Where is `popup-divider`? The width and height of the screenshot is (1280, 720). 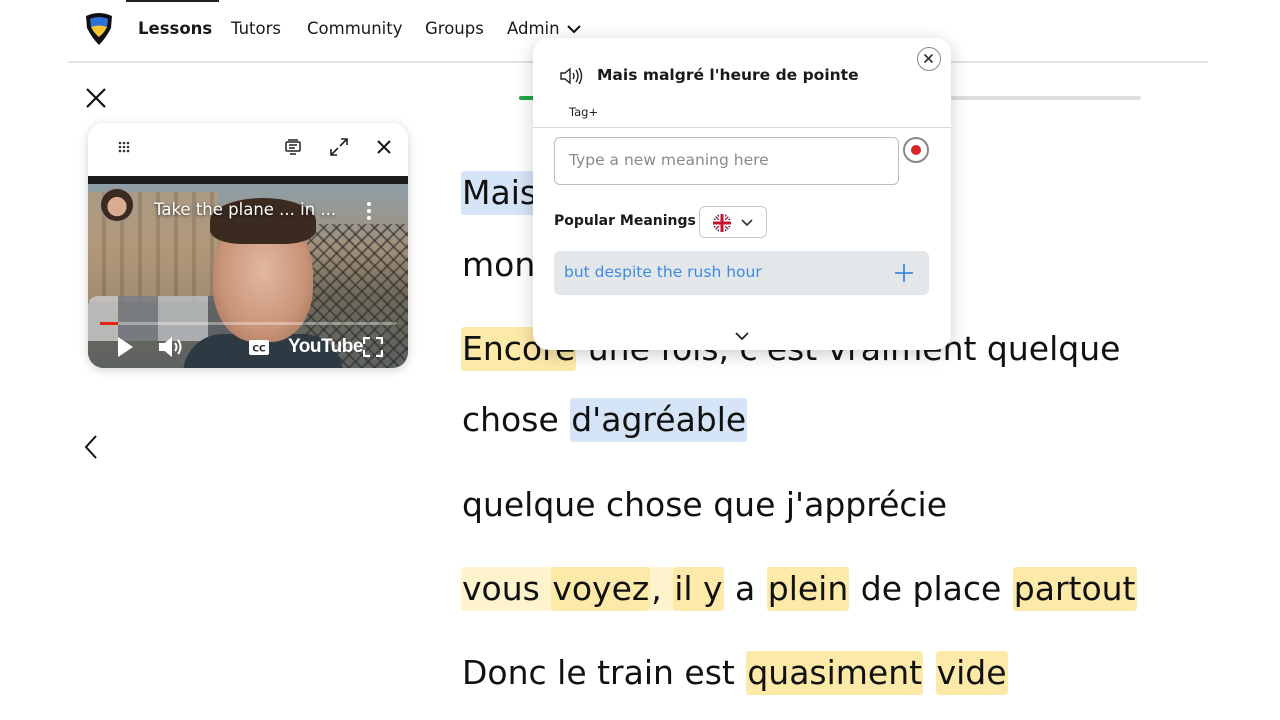 popup-divider is located at coordinates (742, 127).